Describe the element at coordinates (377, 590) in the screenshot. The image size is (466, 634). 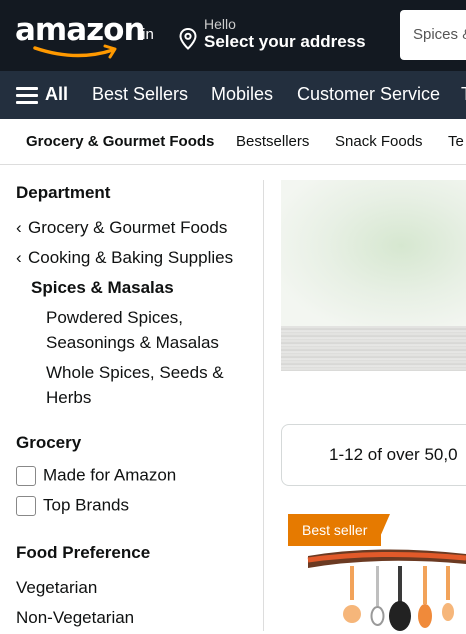
I see `product-image` at that location.